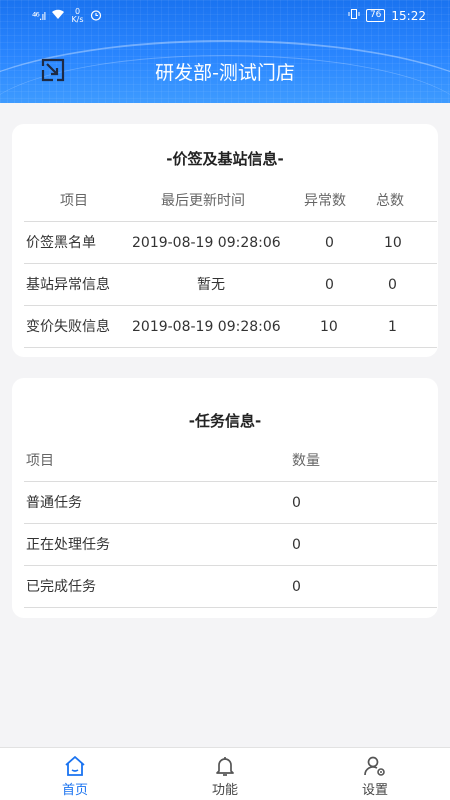 The width and height of the screenshot is (450, 800). What do you see at coordinates (61, 243) in the screenshot?
I see `row-item: 价签黑名单` at bounding box center [61, 243].